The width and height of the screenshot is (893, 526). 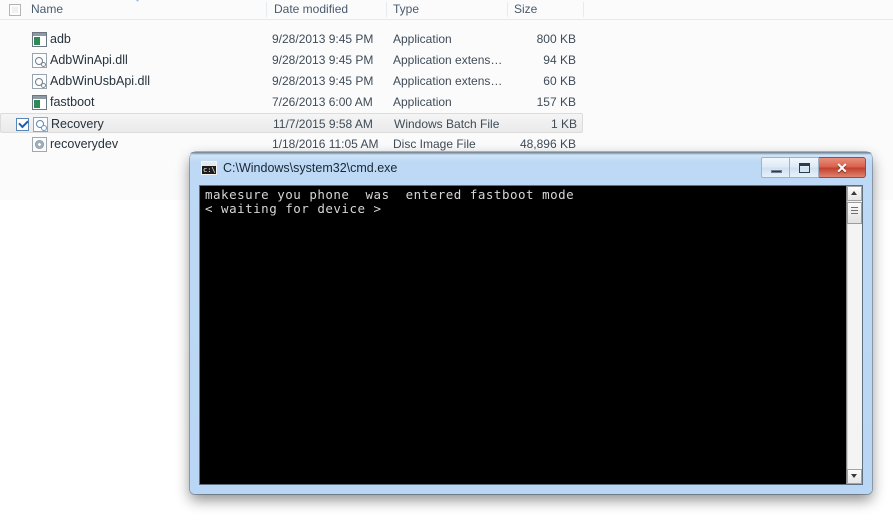 What do you see at coordinates (559, 60) in the screenshot?
I see `file-size: 94 KB` at bounding box center [559, 60].